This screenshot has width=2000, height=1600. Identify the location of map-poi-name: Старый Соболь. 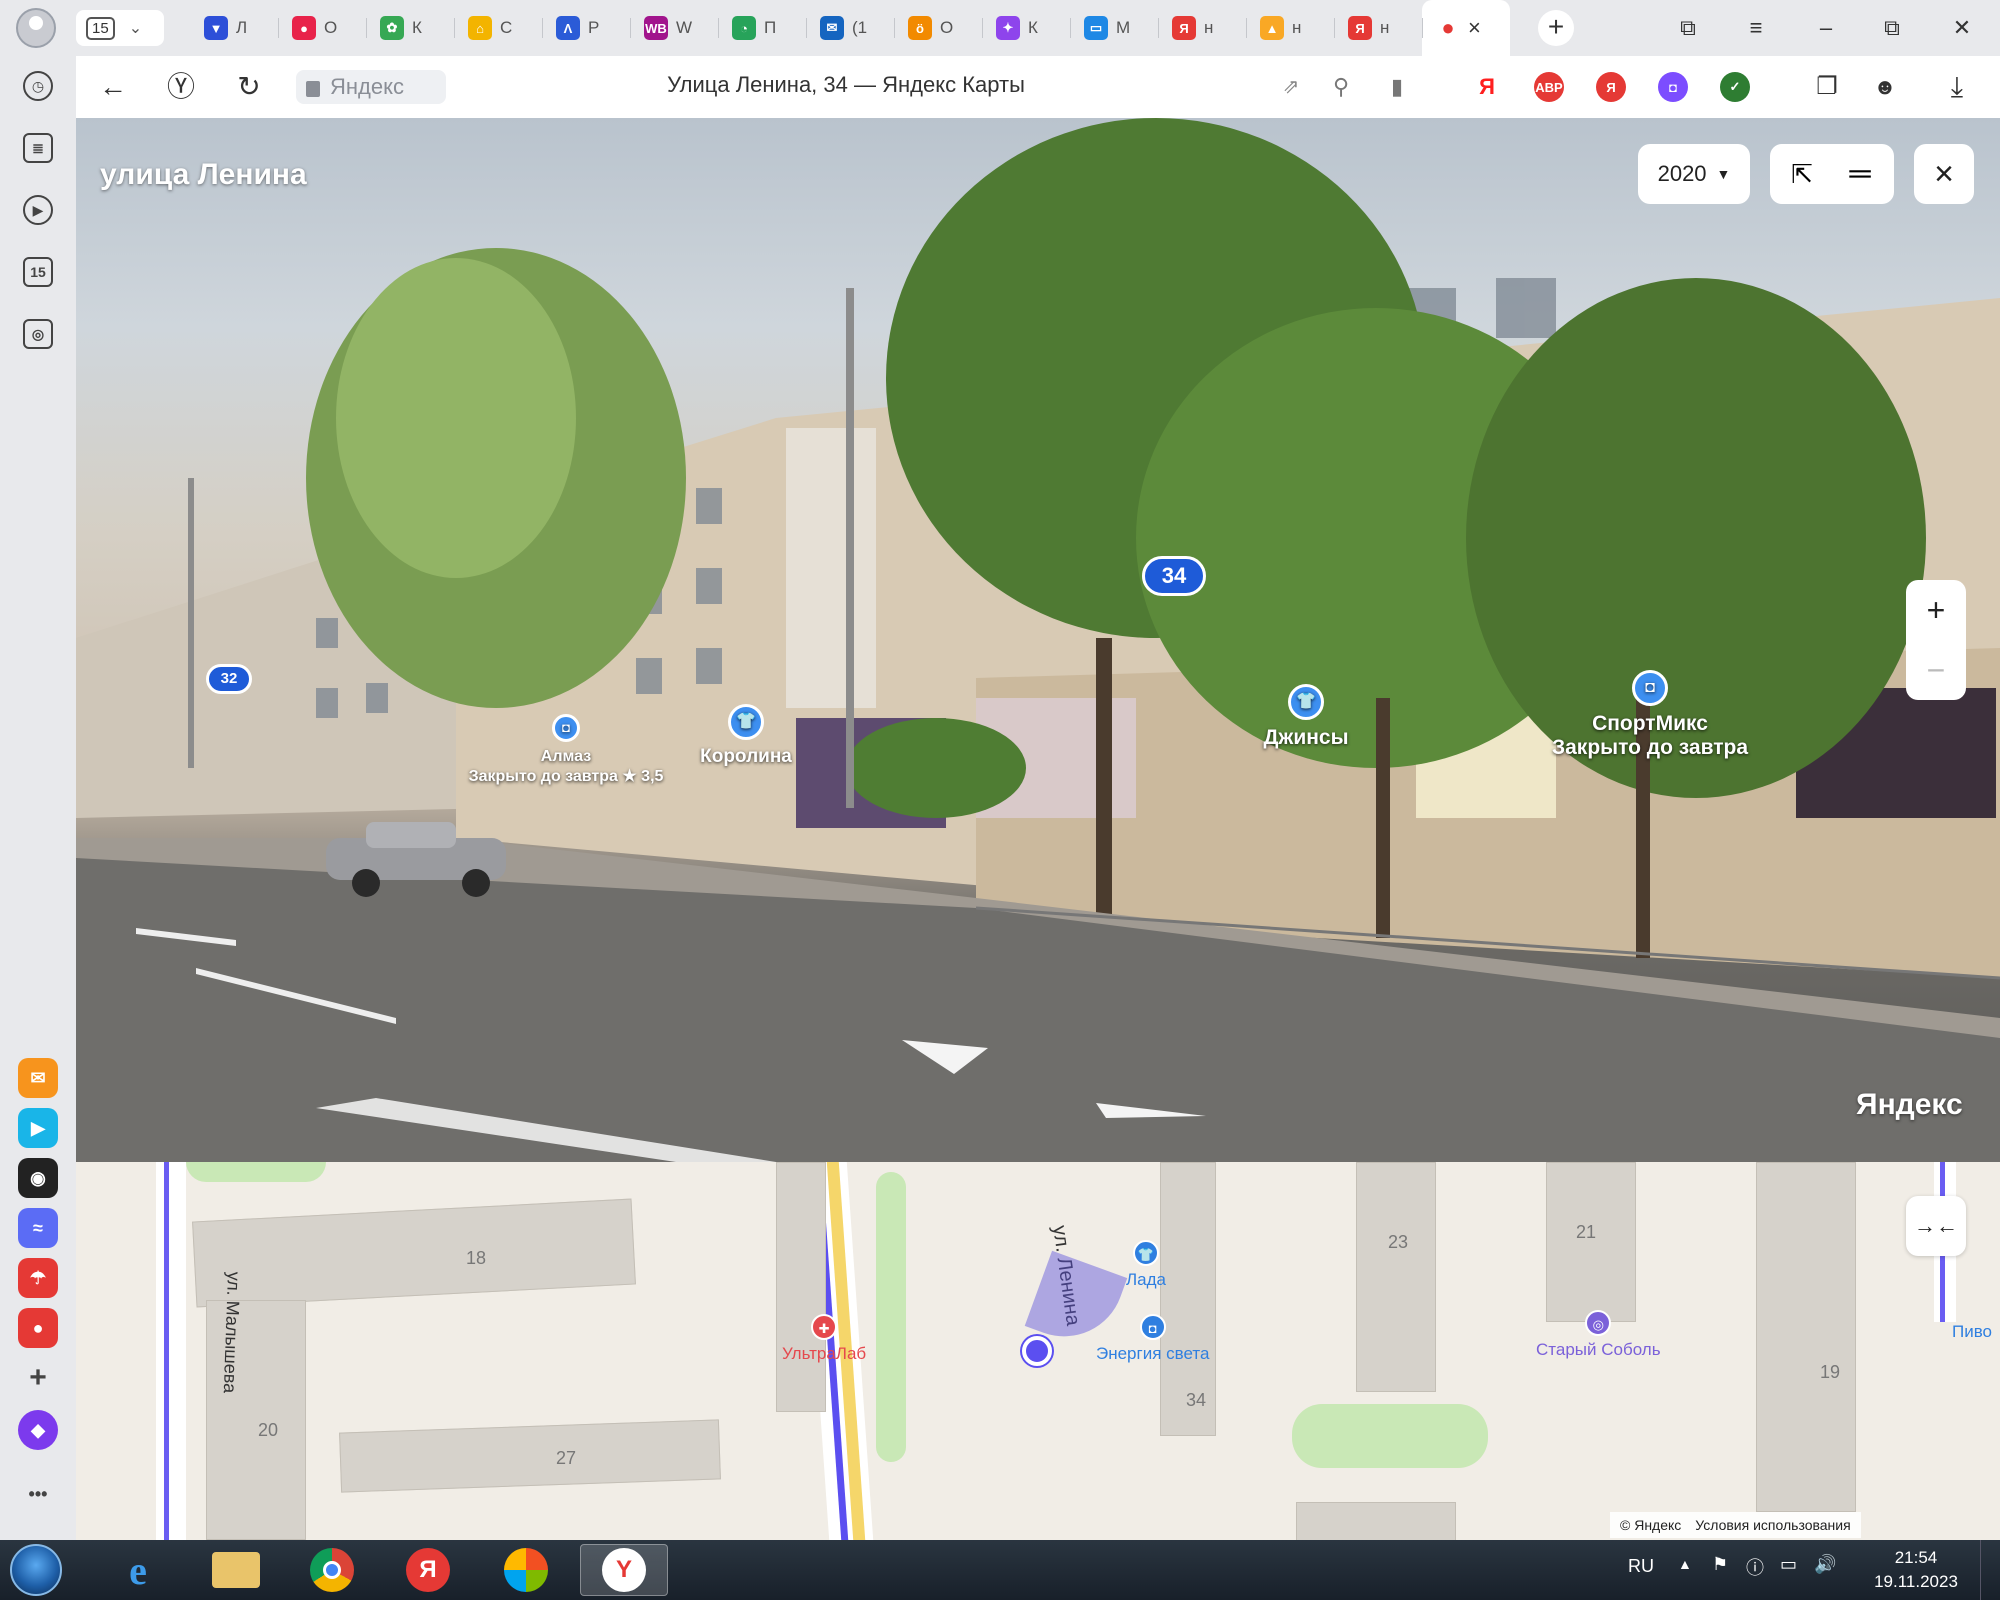
(1598, 1349).